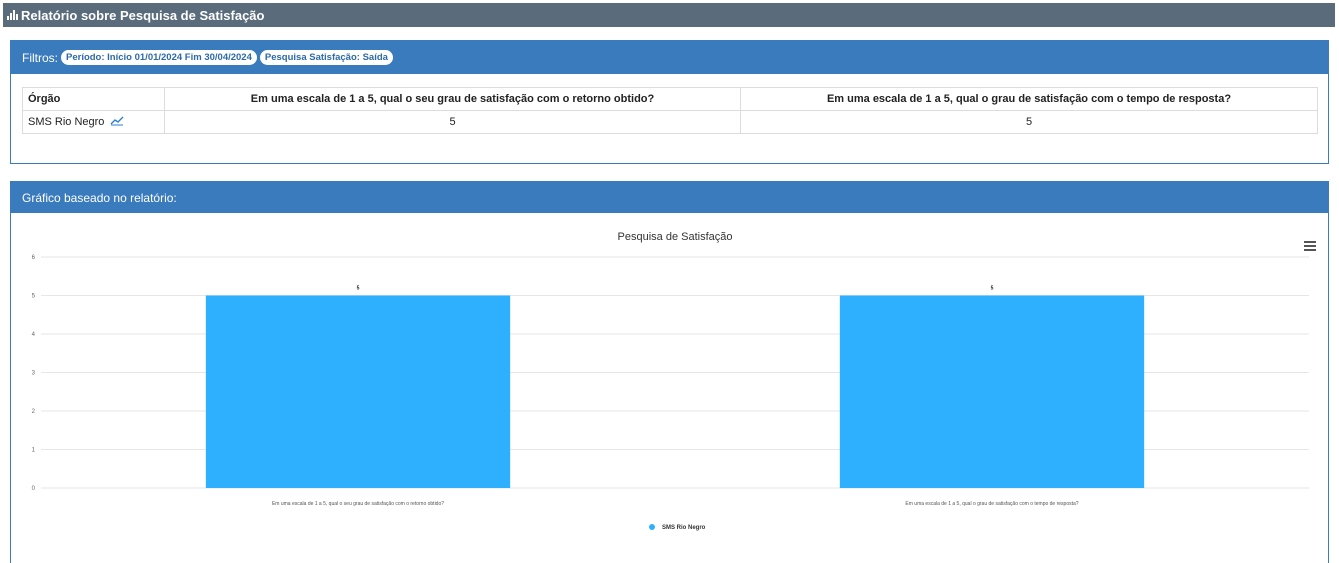  What do you see at coordinates (1029, 122) in the screenshot?
I see `value-cell-q2: 5` at bounding box center [1029, 122].